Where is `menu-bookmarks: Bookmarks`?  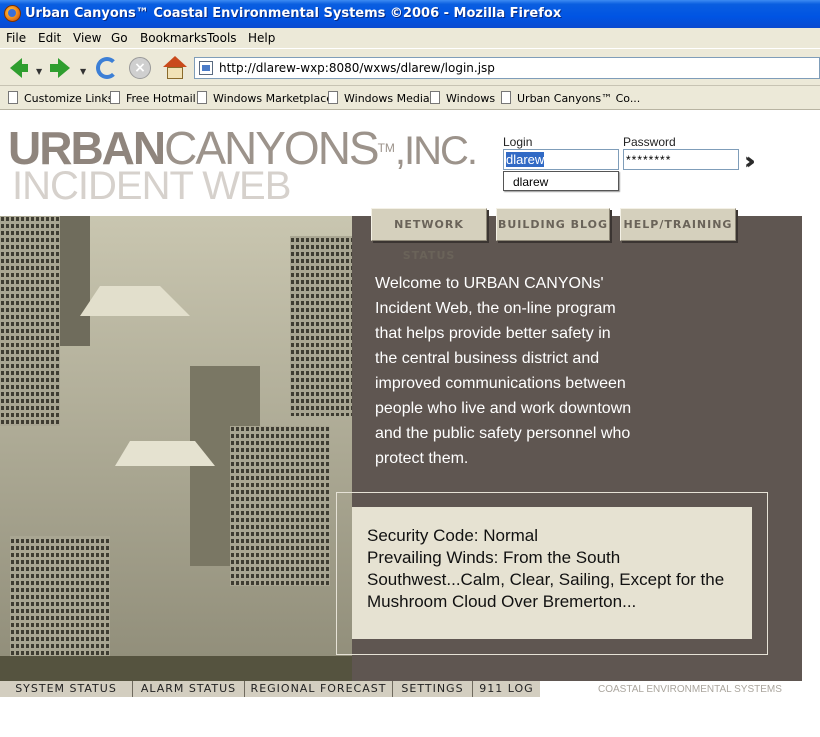 menu-bookmarks: Bookmarks is located at coordinates (173, 38).